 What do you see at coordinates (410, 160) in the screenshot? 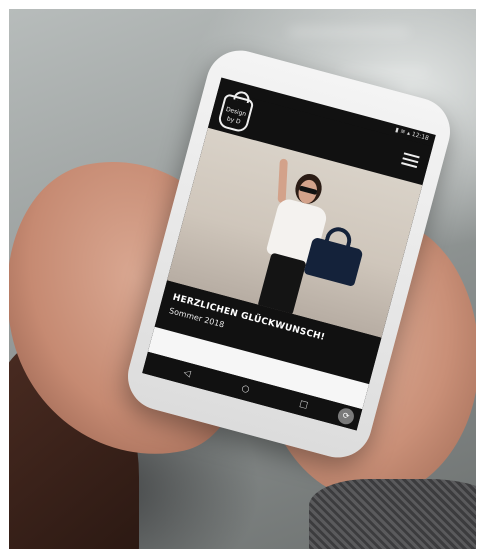
I see `hamburger-menu-icon` at bounding box center [410, 160].